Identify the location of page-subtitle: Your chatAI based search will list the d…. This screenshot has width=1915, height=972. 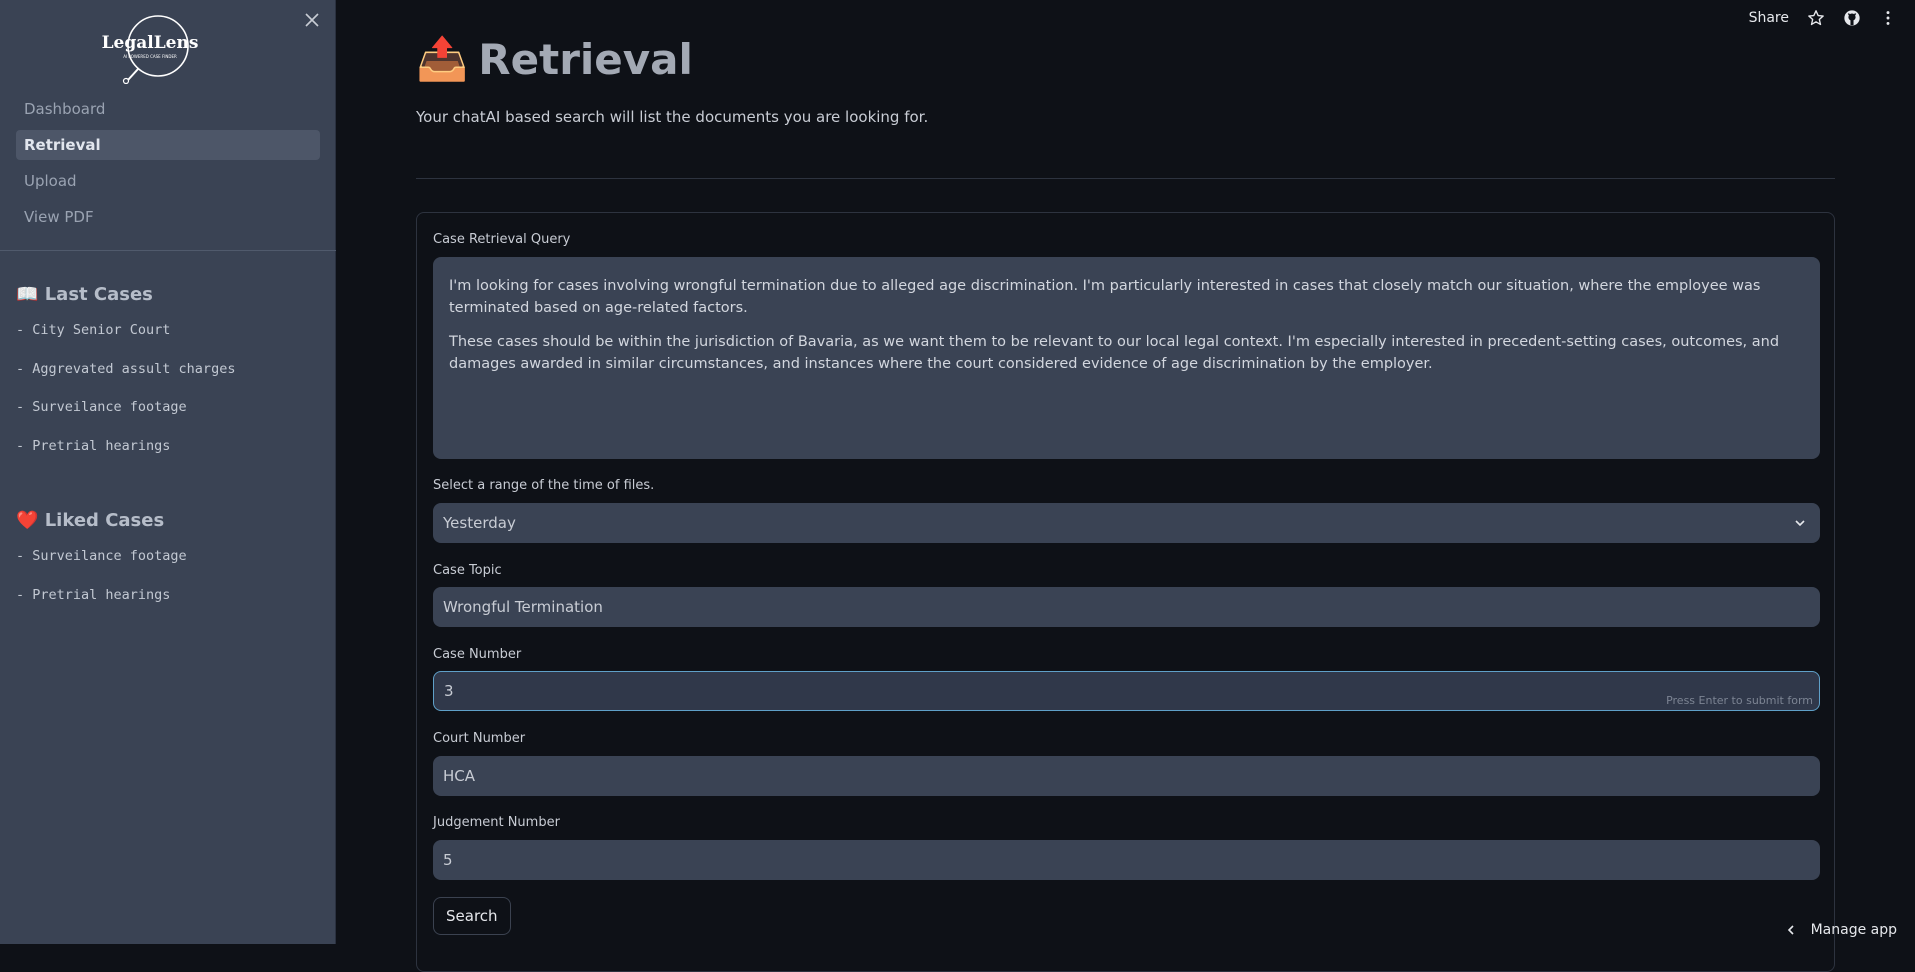
(672, 117).